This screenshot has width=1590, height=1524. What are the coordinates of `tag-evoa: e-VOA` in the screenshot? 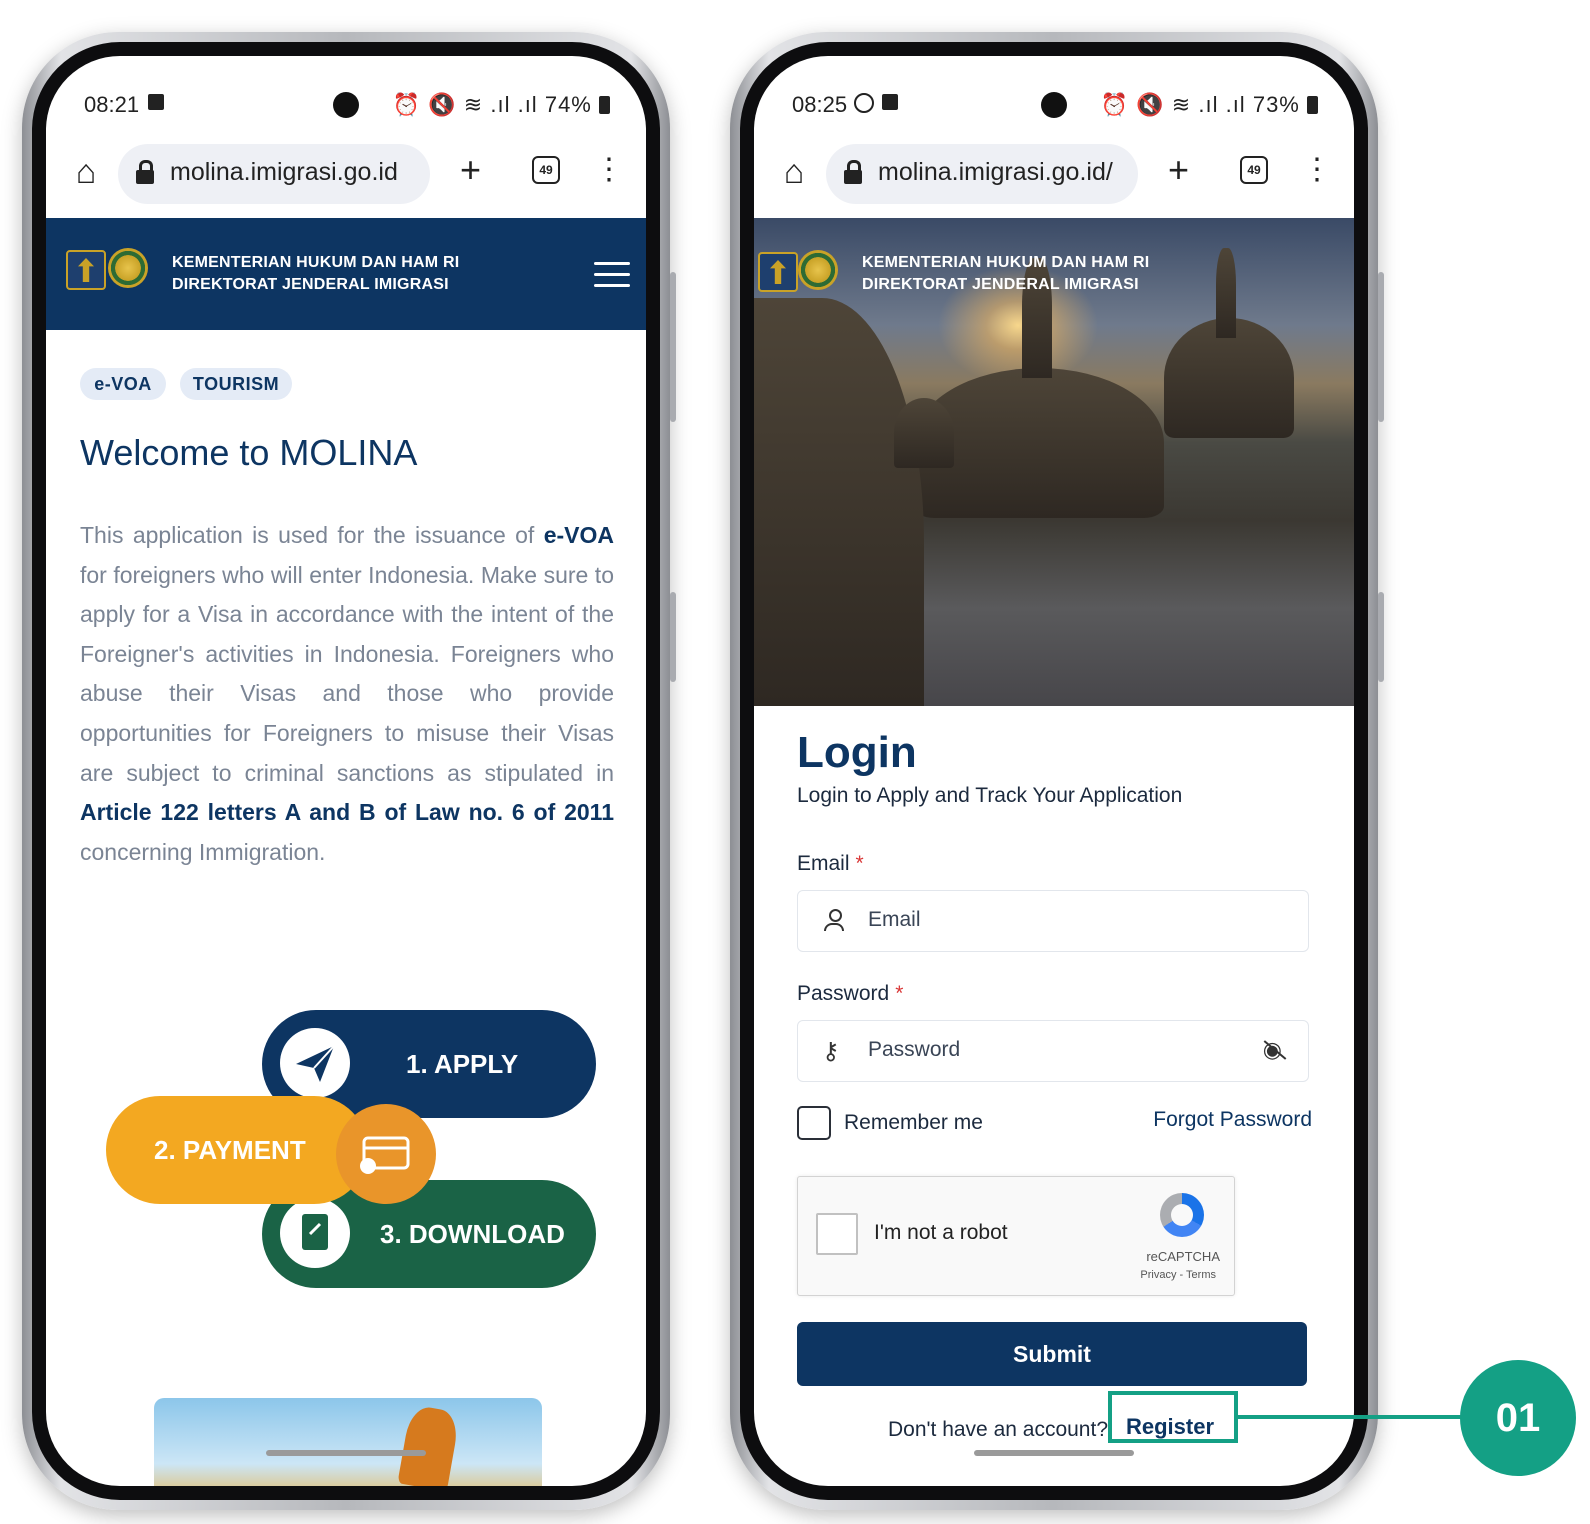 It's located at (123, 384).